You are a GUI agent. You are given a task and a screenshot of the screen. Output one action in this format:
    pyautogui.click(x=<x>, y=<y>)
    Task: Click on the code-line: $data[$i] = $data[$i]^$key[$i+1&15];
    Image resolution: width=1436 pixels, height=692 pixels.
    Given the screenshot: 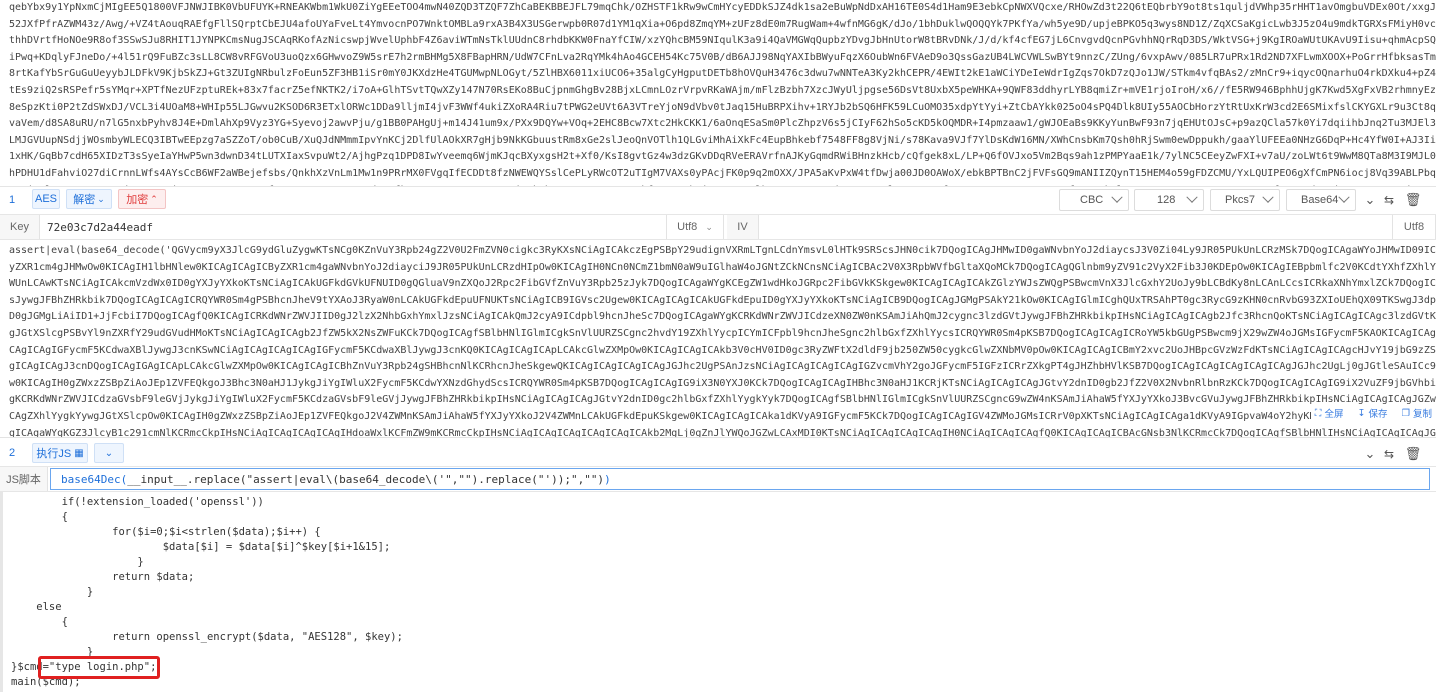 What is the action you would take?
    pyautogui.click(x=201, y=547)
    